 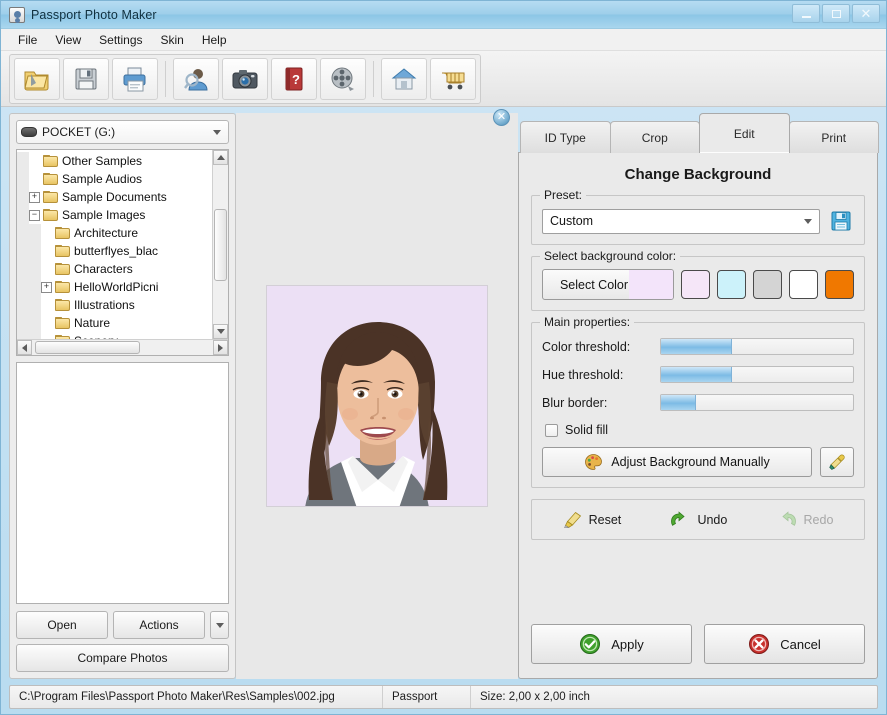 I want to click on scroll-right-button, so click(x=220, y=347).